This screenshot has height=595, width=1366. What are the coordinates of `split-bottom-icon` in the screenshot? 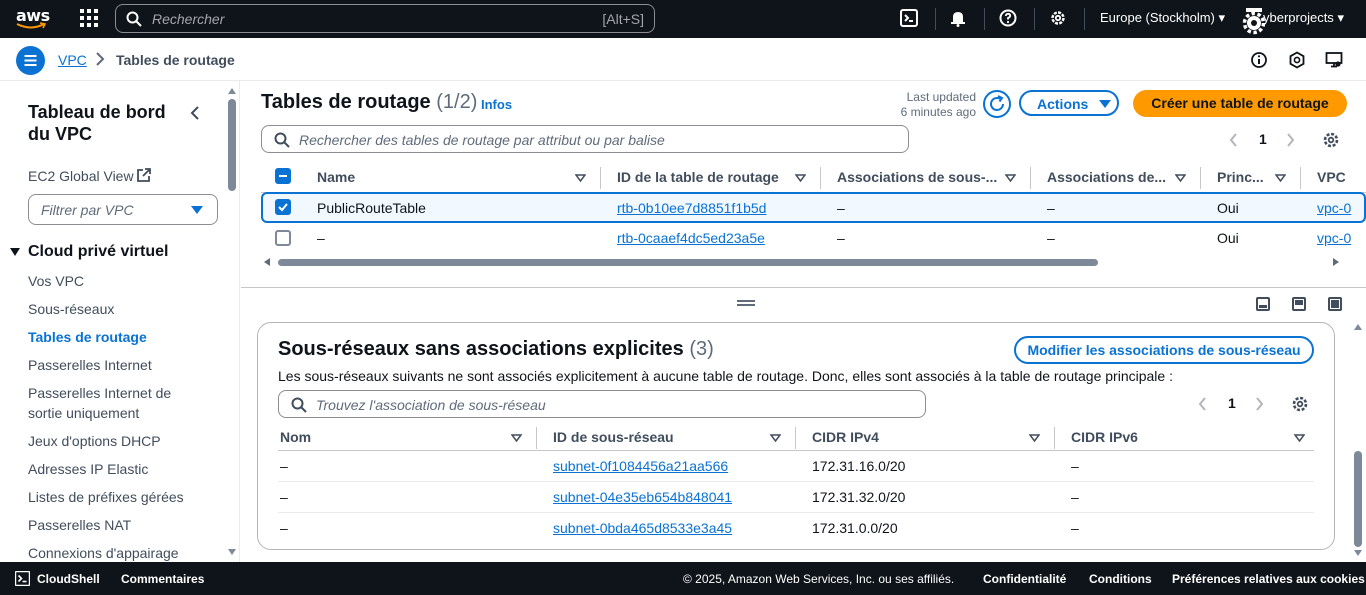 It's located at (1263, 304).